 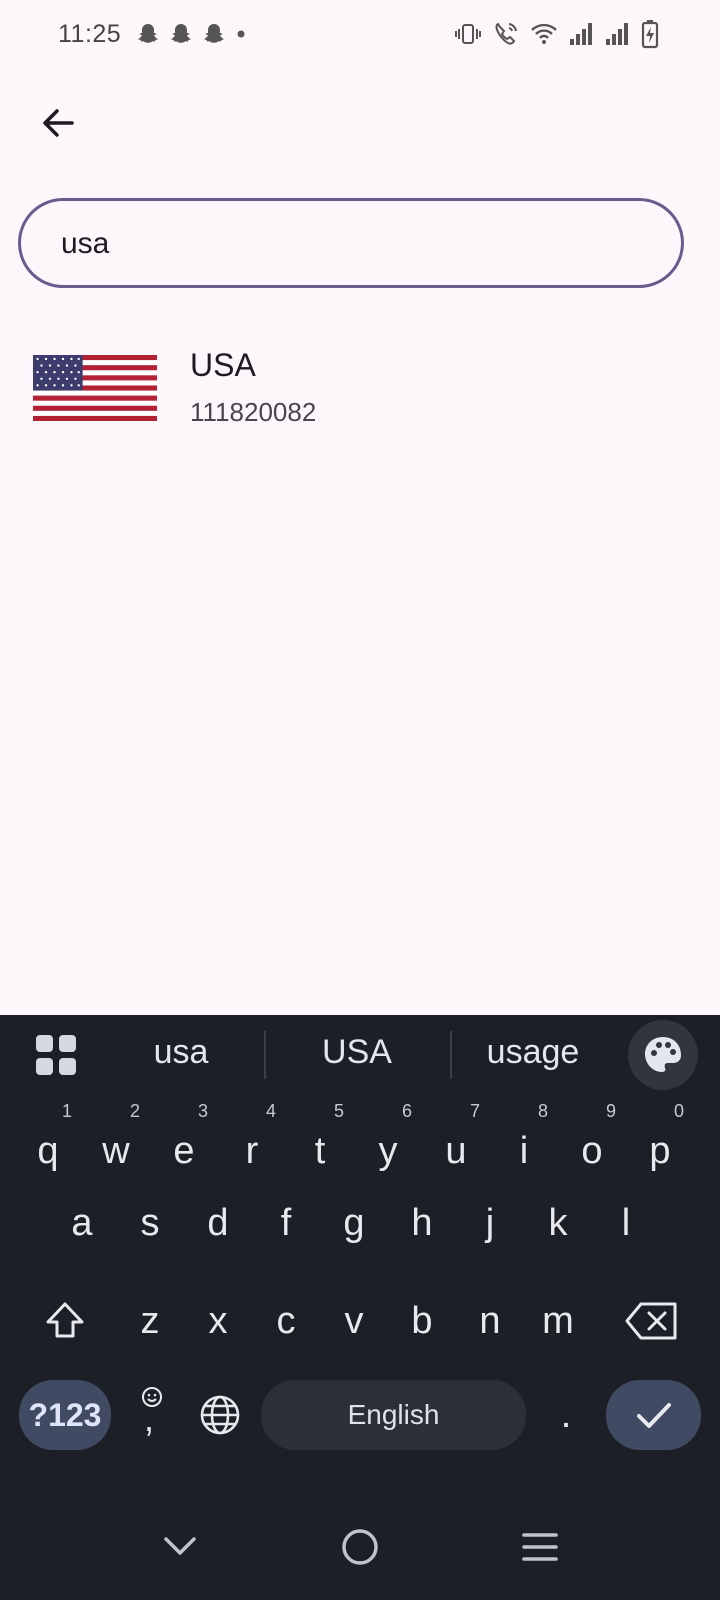 What do you see at coordinates (66, 1111) in the screenshot?
I see `key-hint: 1` at bounding box center [66, 1111].